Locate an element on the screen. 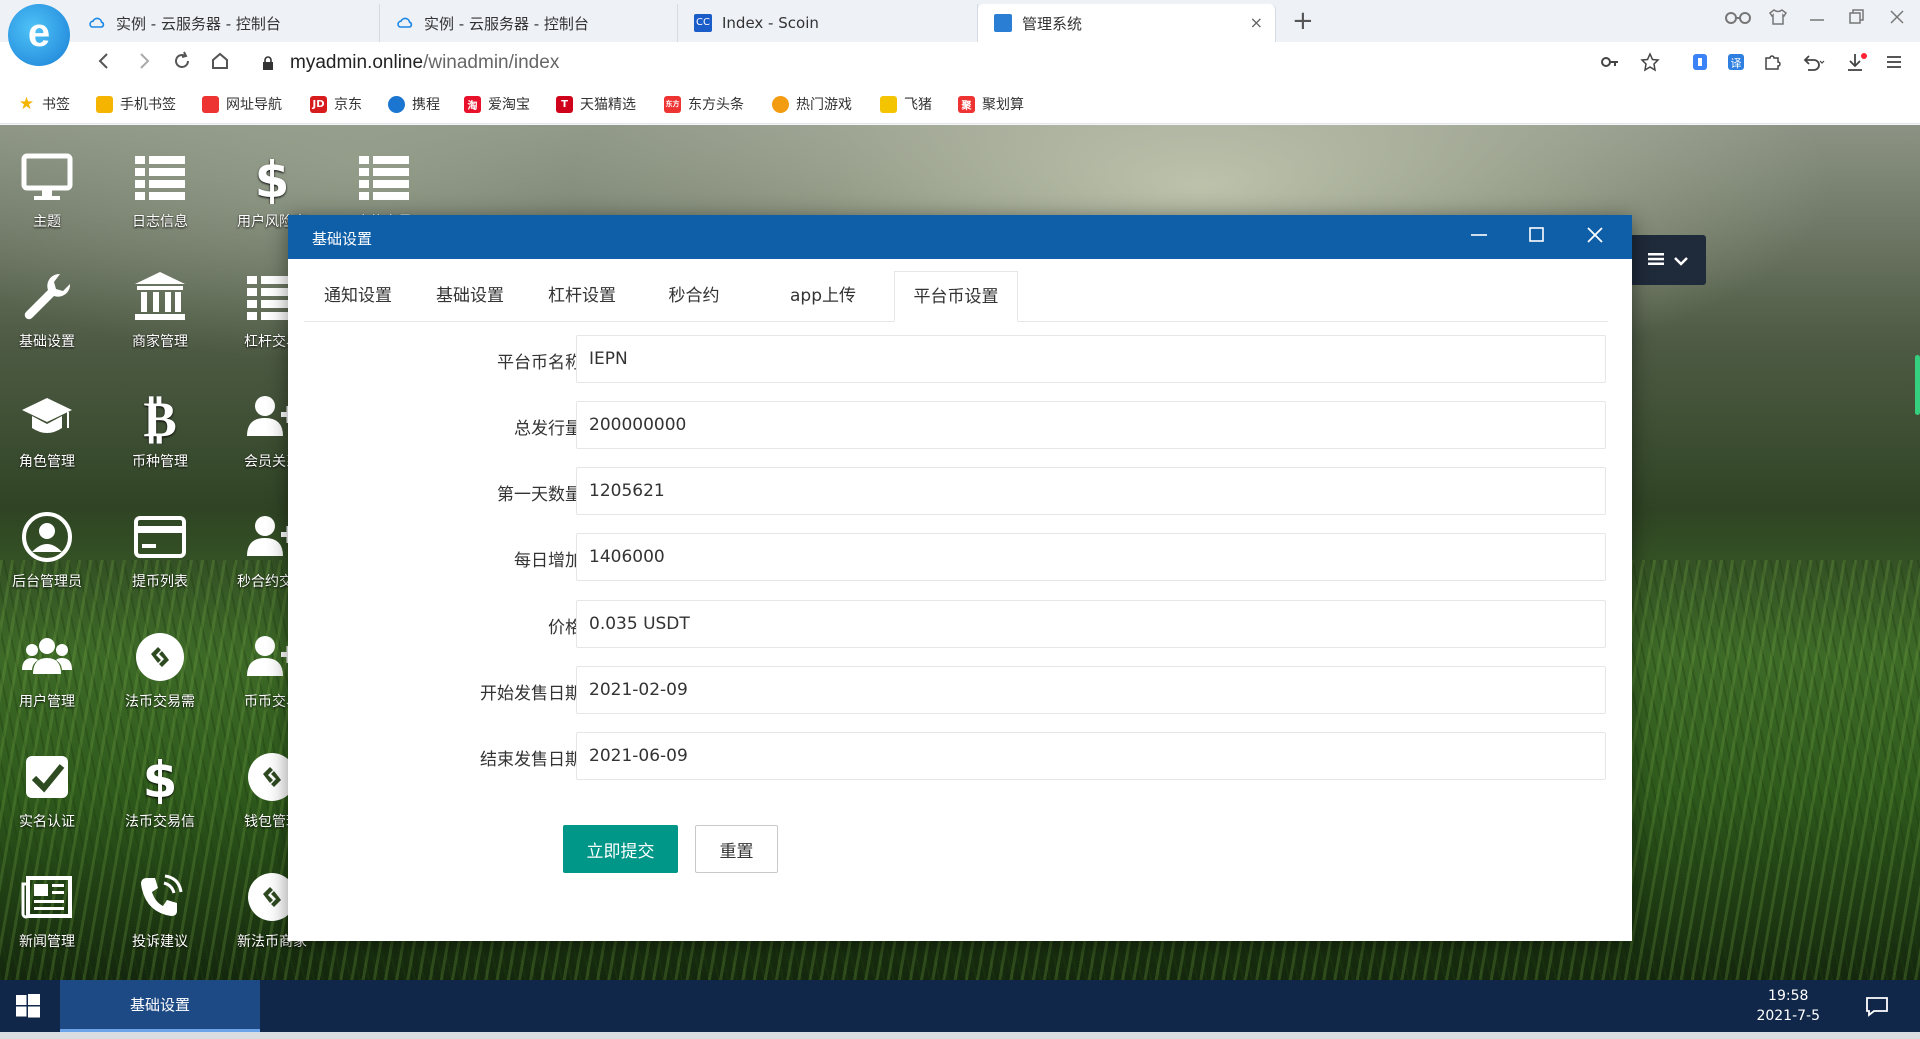  close-tab-icon: × is located at coordinates (1256, 22).